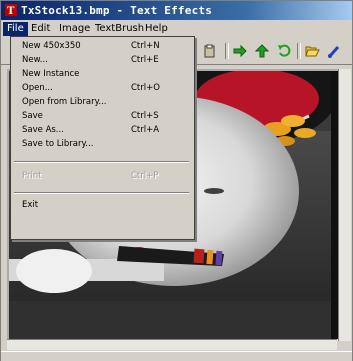  I want to click on menu-item-open: Open... Ctrl+O, so click(101, 88).